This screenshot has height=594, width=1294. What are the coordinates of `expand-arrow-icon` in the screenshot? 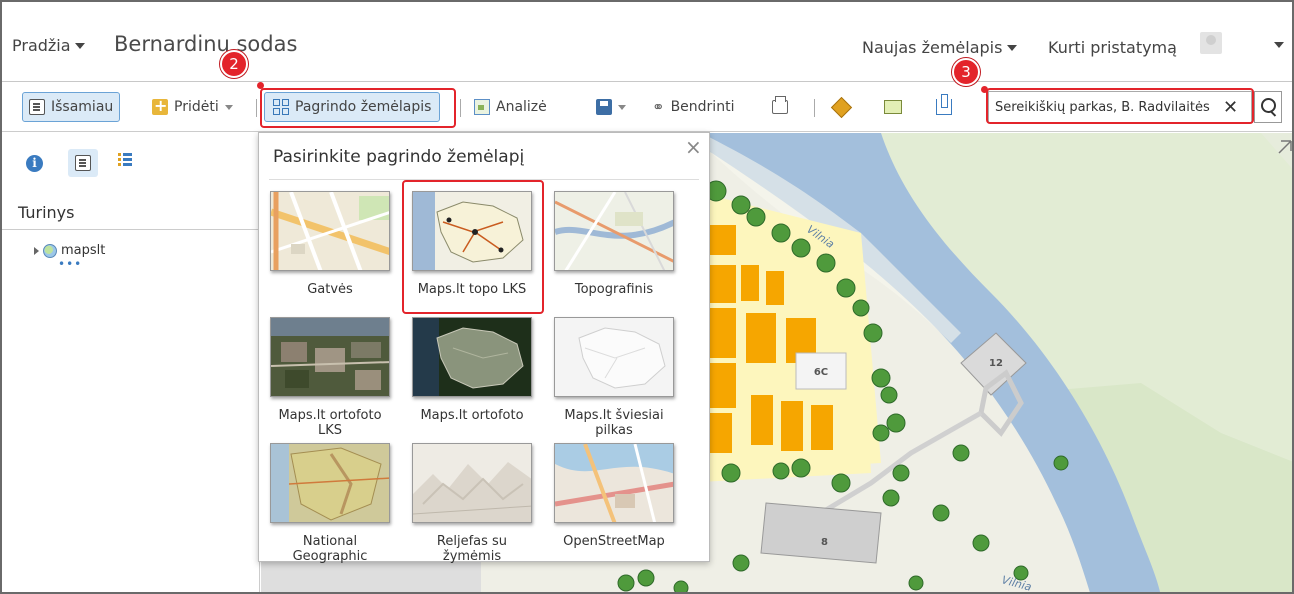 It's located at (36, 250).